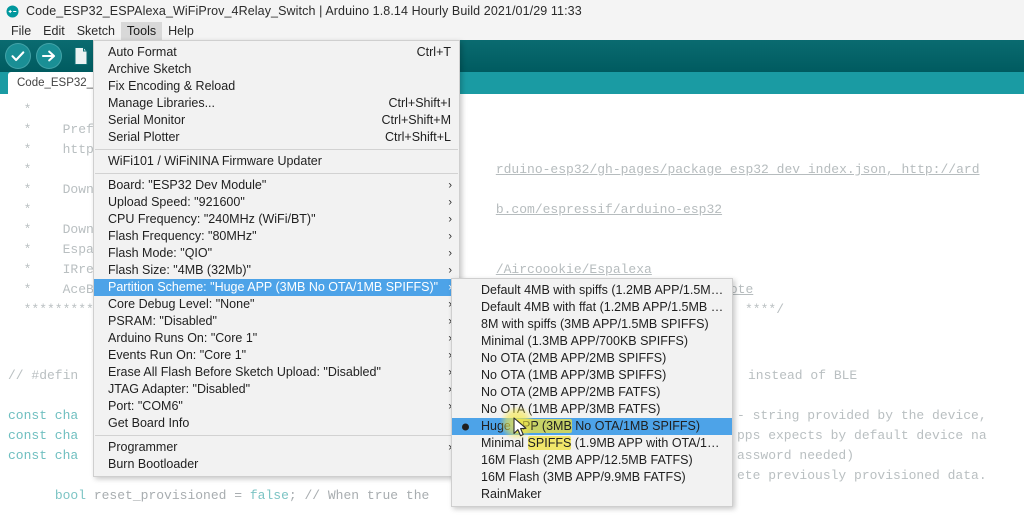  I want to click on menu-bar: File Edit Sketch Tools Help, so click(512, 31).